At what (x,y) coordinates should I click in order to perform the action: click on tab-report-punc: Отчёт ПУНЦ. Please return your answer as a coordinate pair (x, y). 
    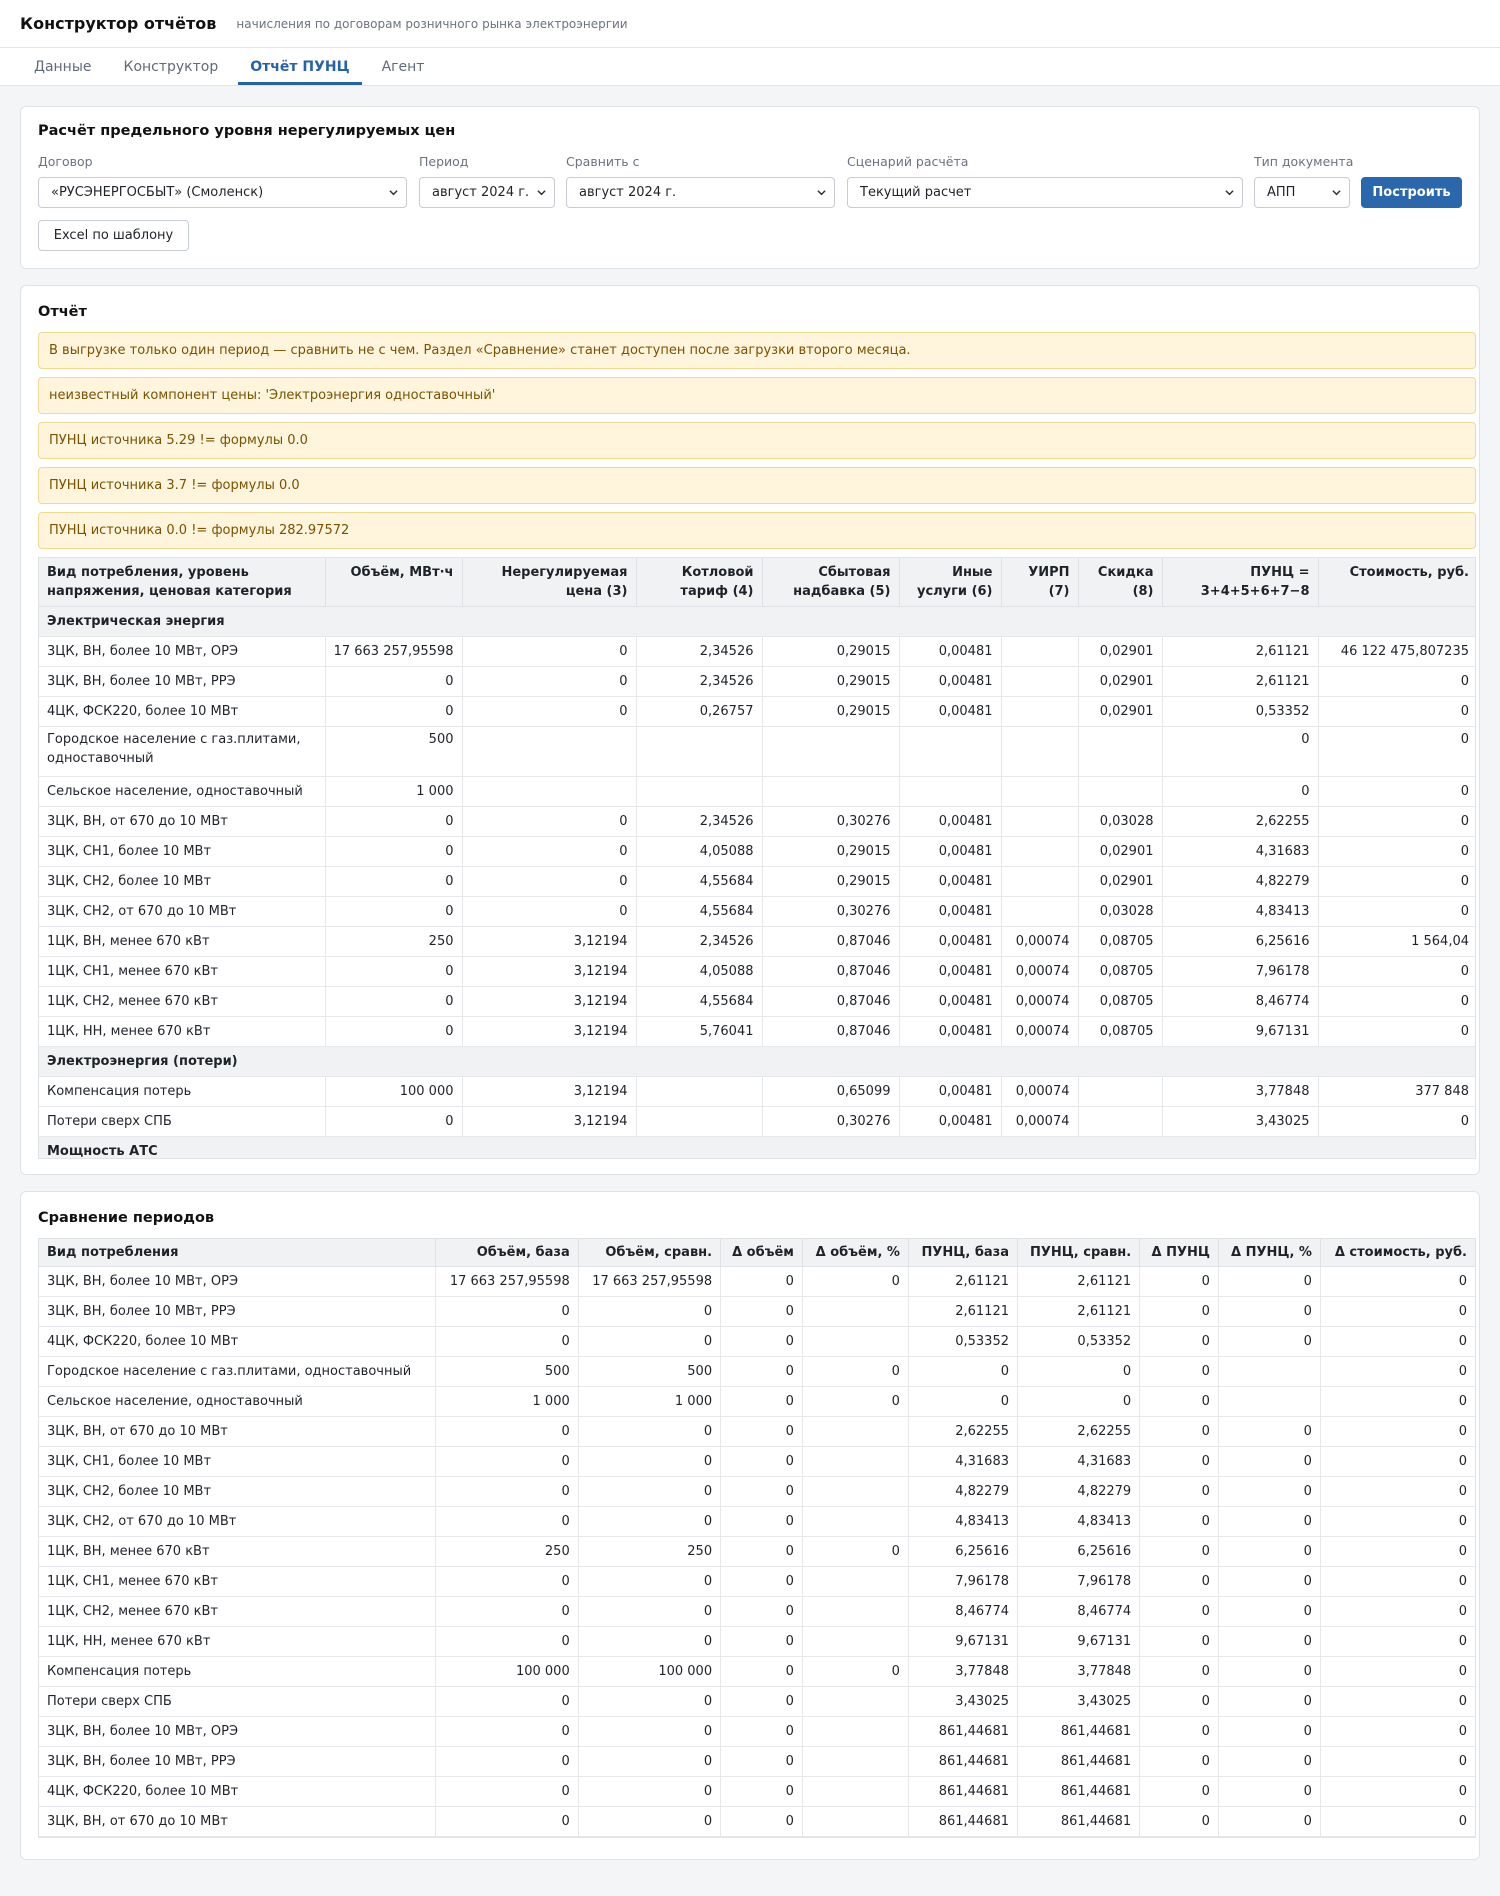
    Looking at the image, I should click on (300, 66).